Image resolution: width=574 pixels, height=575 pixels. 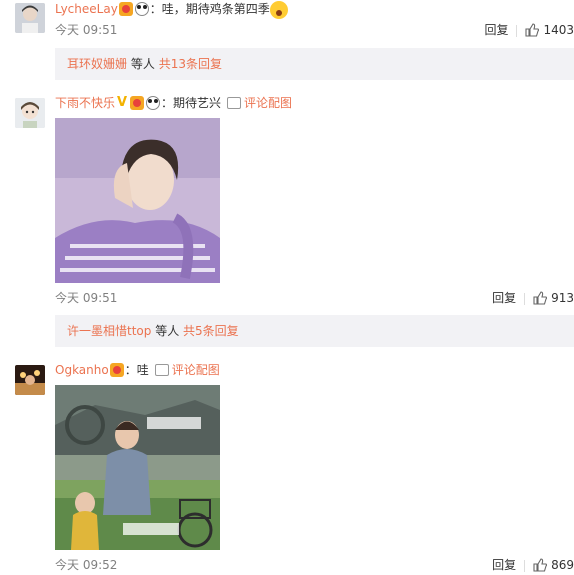 What do you see at coordinates (558, 30) in the screenshot?
I see `like-count: 1403` at bounding box center [558, 30].